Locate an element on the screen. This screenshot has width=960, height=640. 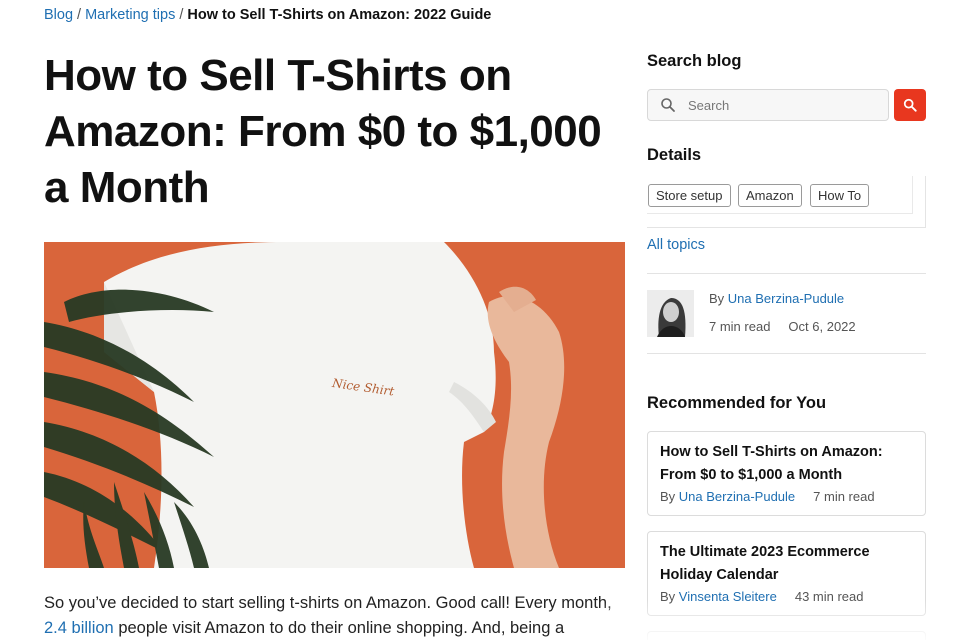
breadcrumb-blog-link: Blog is located at coordinates (58, 15).